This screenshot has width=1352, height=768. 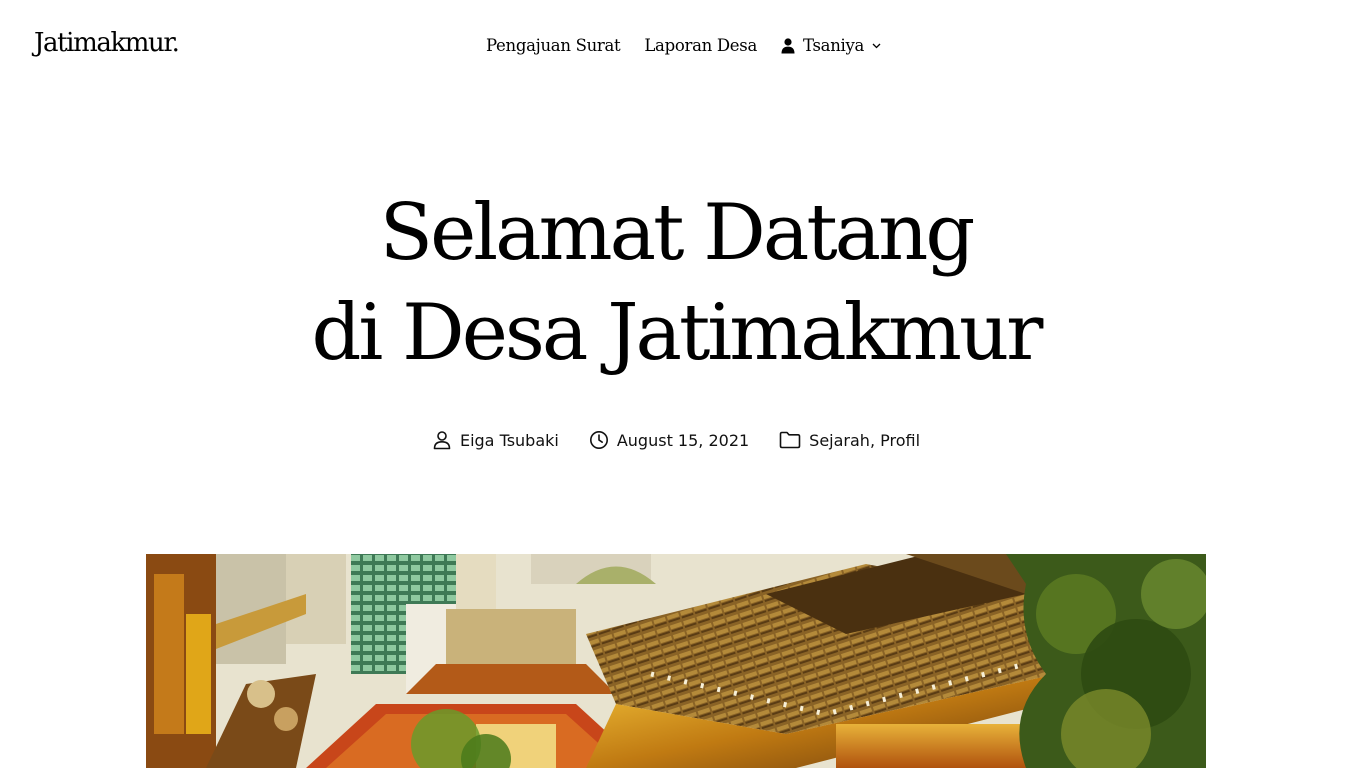 I want to click on category-link-sejarah: Sejarah, so click(x=839, y=440).